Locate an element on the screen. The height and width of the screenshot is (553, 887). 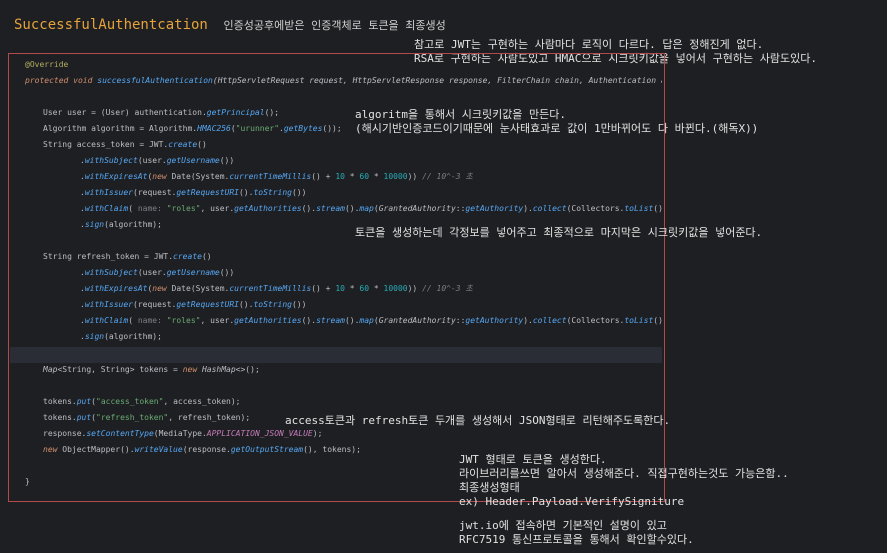
page-subtitle: 인증성공후에받은 인증객체로 토큰을 최종생성 is located at coordinates (334, 25).